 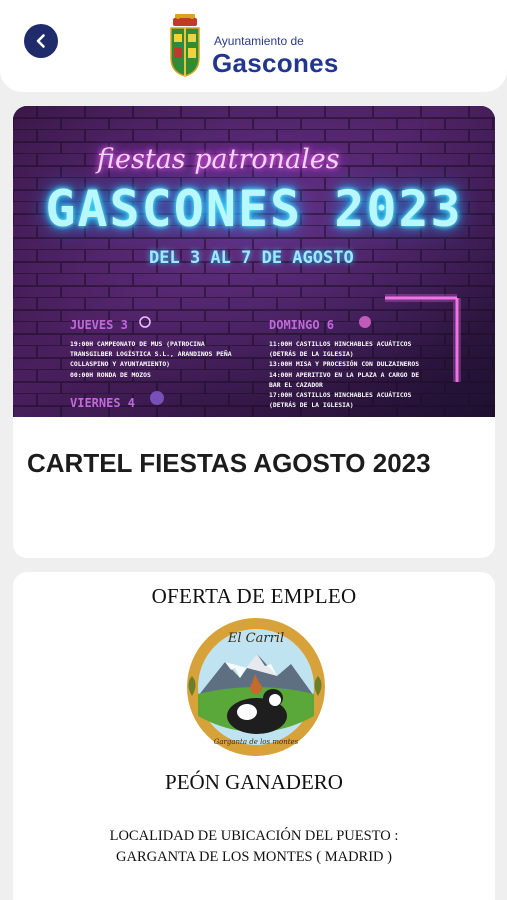 I want to click on chevron-left-icon, so click(x=40, y=41).